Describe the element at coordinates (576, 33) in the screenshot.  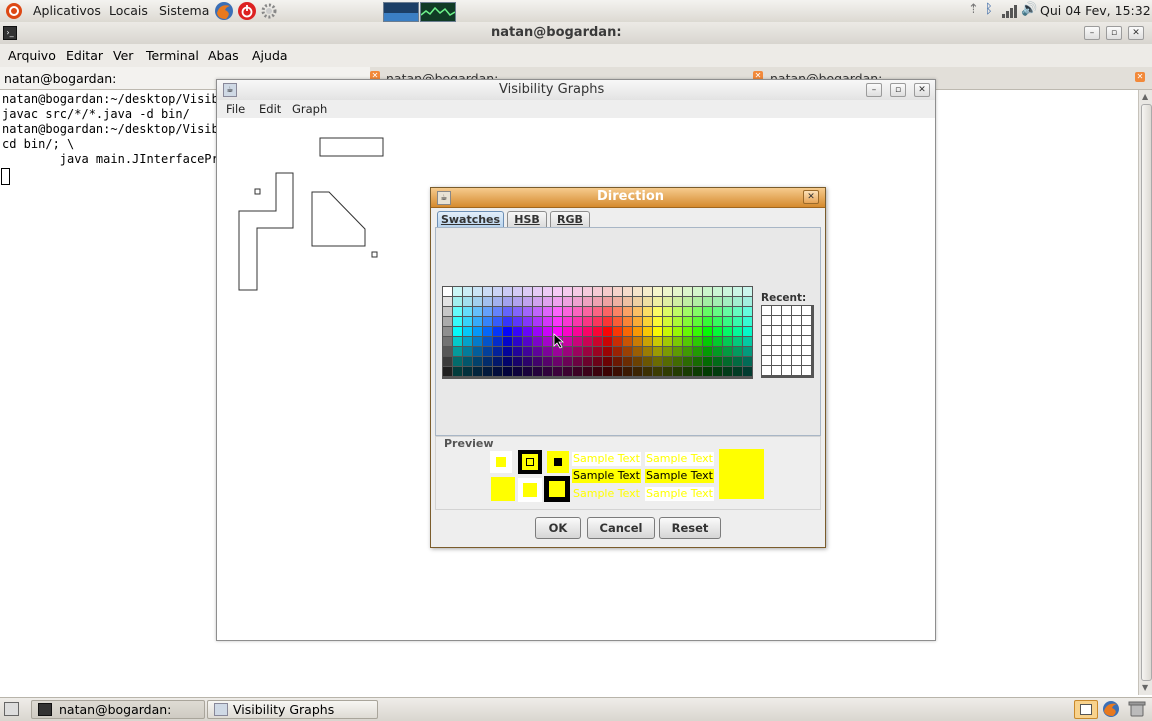
I see `terminal-titlebar: ›_ natan@bogardan: – ▫ ✕` at that location.